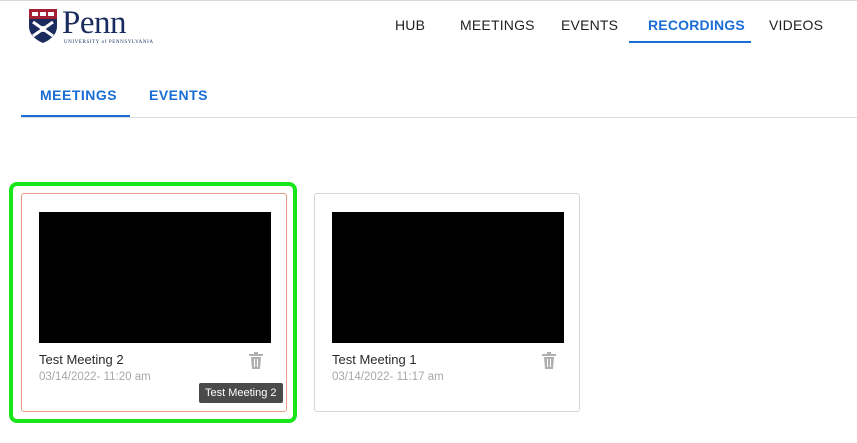 The width and height of the screenshot is (857, 443). Describe the element at coordinates (109, 42) in the screenshot. I see `penn-subtitle: UNIVERSITY of PENNSYLVANIA` at that location.